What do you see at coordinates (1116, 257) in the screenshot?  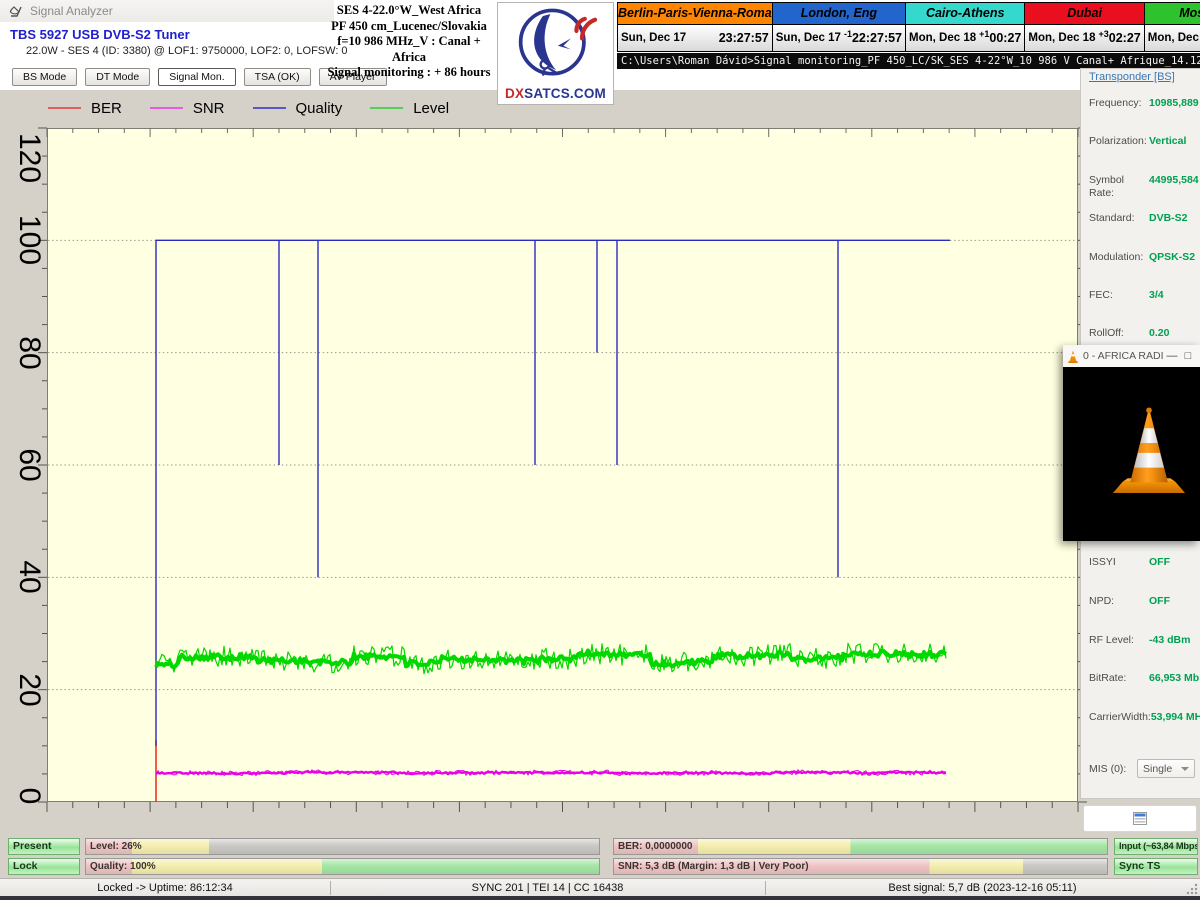 I see `transponder-label: Modulation:` at bounding box center [1116, 257].